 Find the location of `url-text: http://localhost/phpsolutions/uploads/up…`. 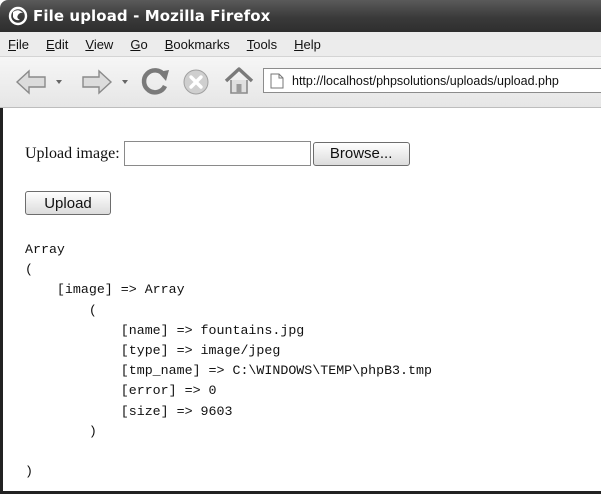

url-text: http://localhost/phpsolutions/uploads/up… is located at coordinates (425, 80).